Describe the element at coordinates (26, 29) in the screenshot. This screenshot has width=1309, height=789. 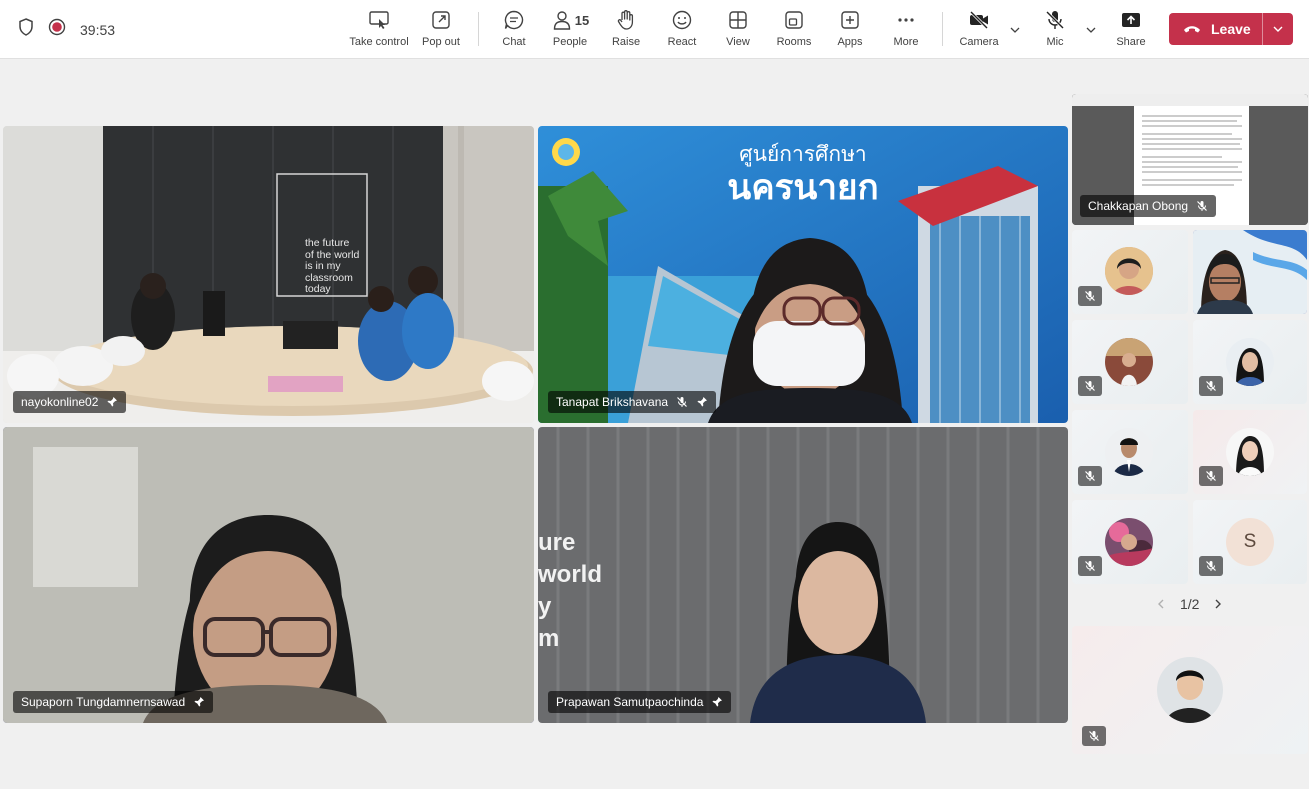
I see `shield-icon` at that location.